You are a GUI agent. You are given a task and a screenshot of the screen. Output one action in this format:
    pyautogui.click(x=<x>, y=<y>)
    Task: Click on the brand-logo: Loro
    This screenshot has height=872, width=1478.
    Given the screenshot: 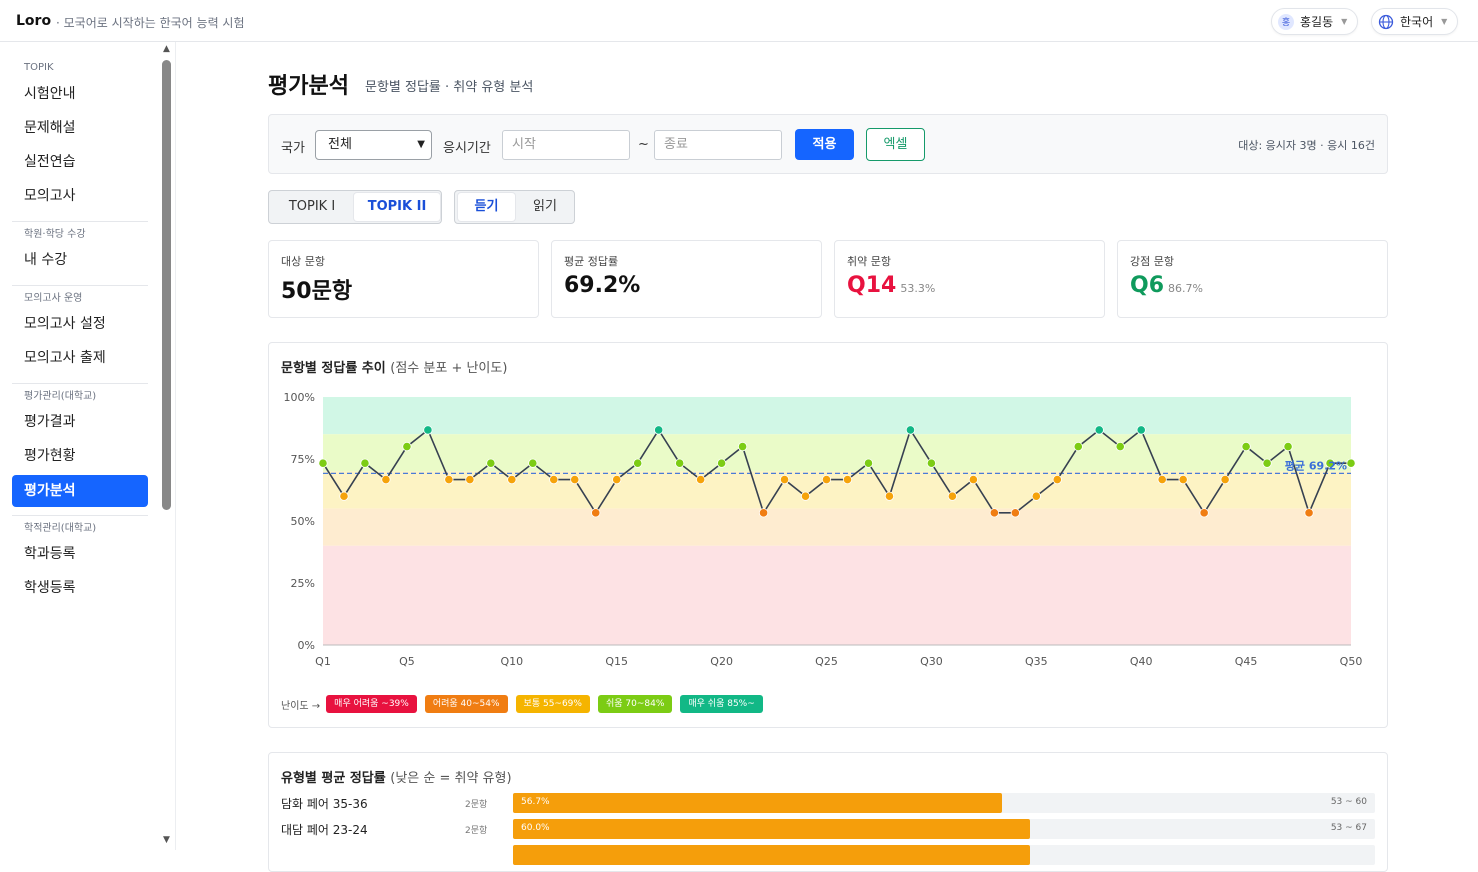 What is the action you would take?
    pyautogui.click(x=33, y=21)
    